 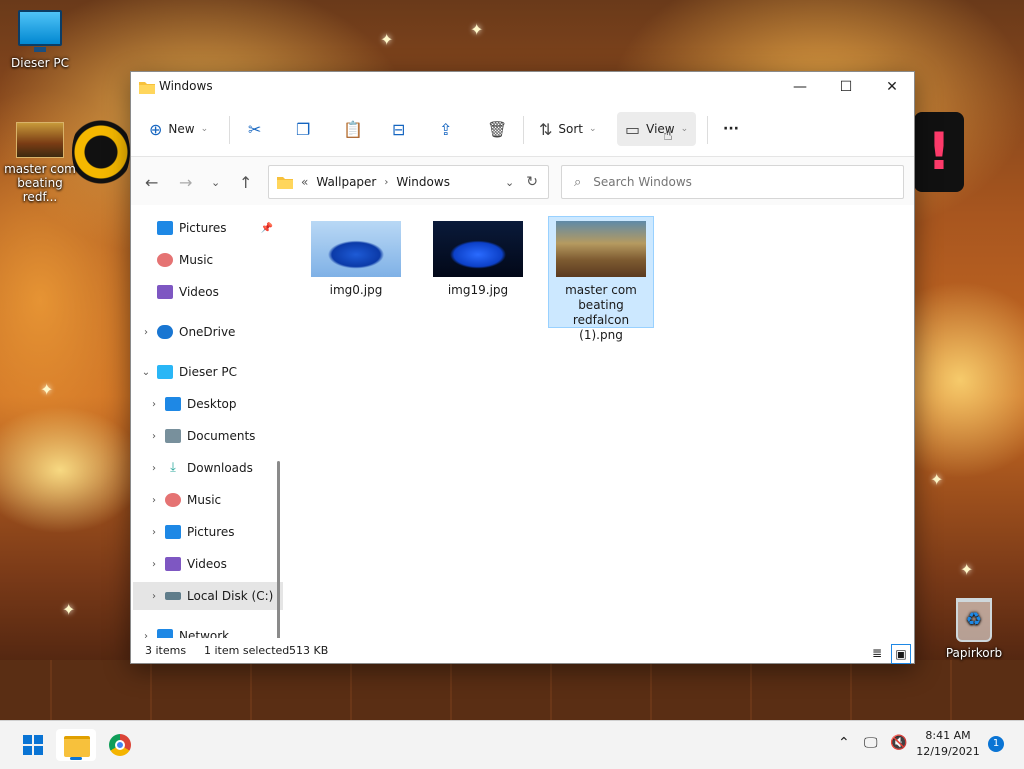 What do you see at coordinates (423, 182) in the screenshot?
I see `breadcrumb-windows: Windows` at bounding box center [423, 182].